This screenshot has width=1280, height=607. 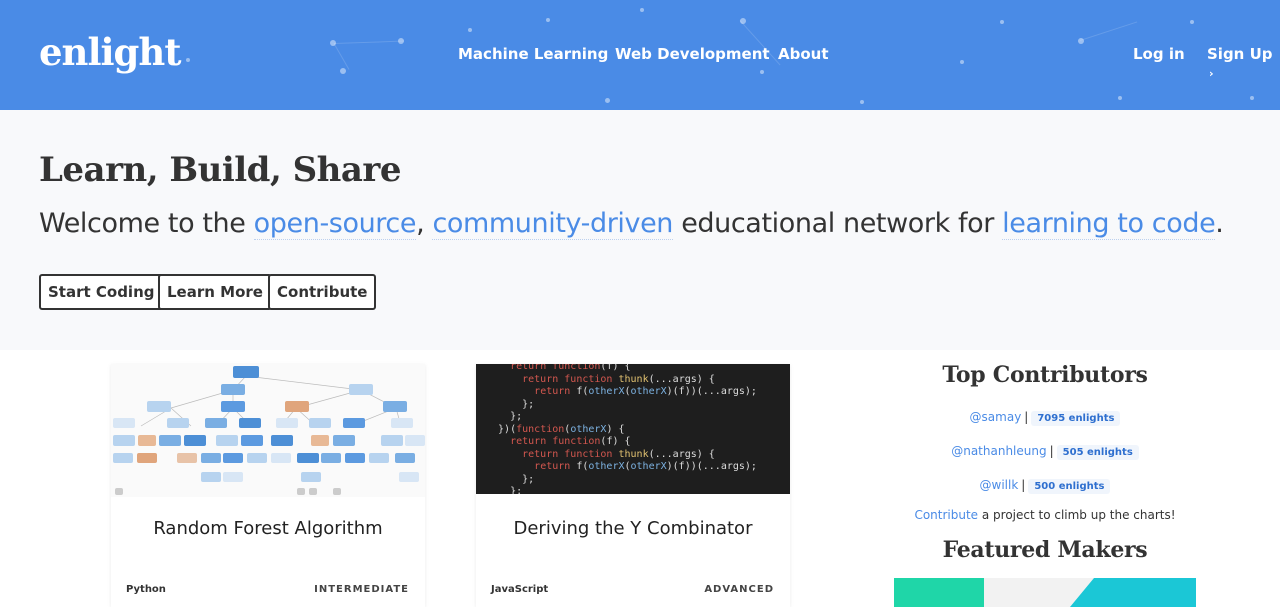 I want to click on card-language: Python, so click(x=146, y=589).